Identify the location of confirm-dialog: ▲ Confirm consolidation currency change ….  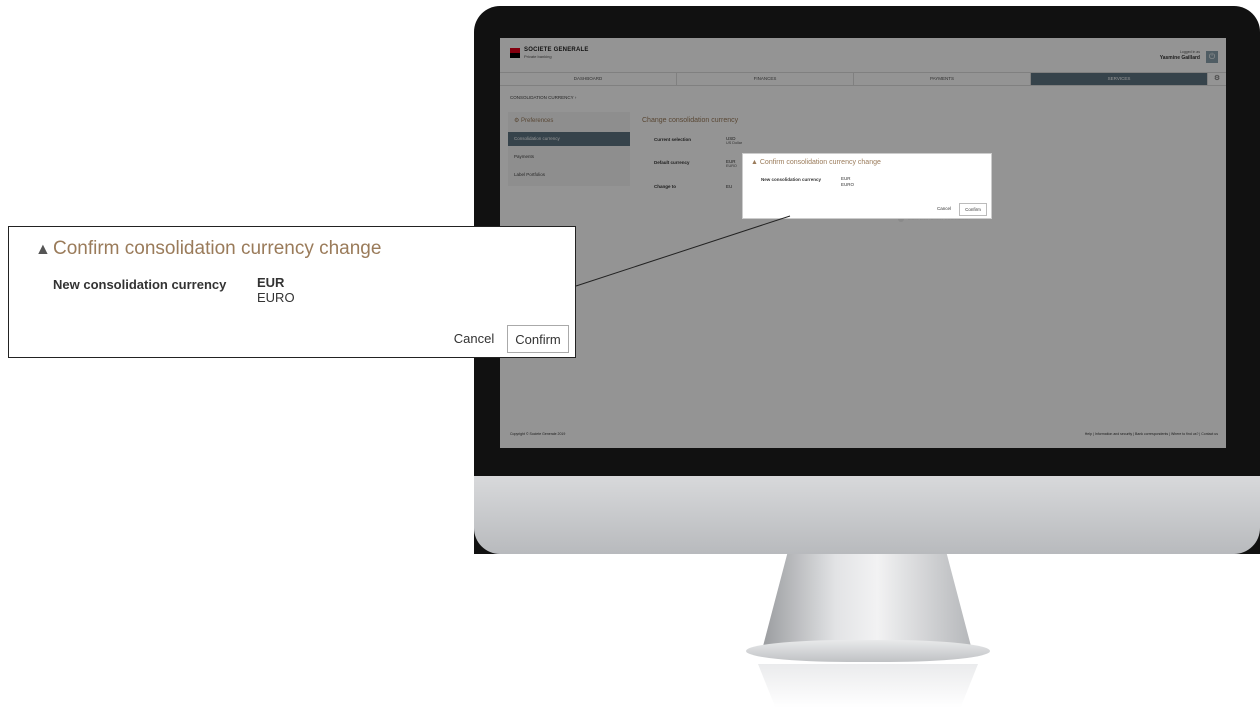
(867, 186).